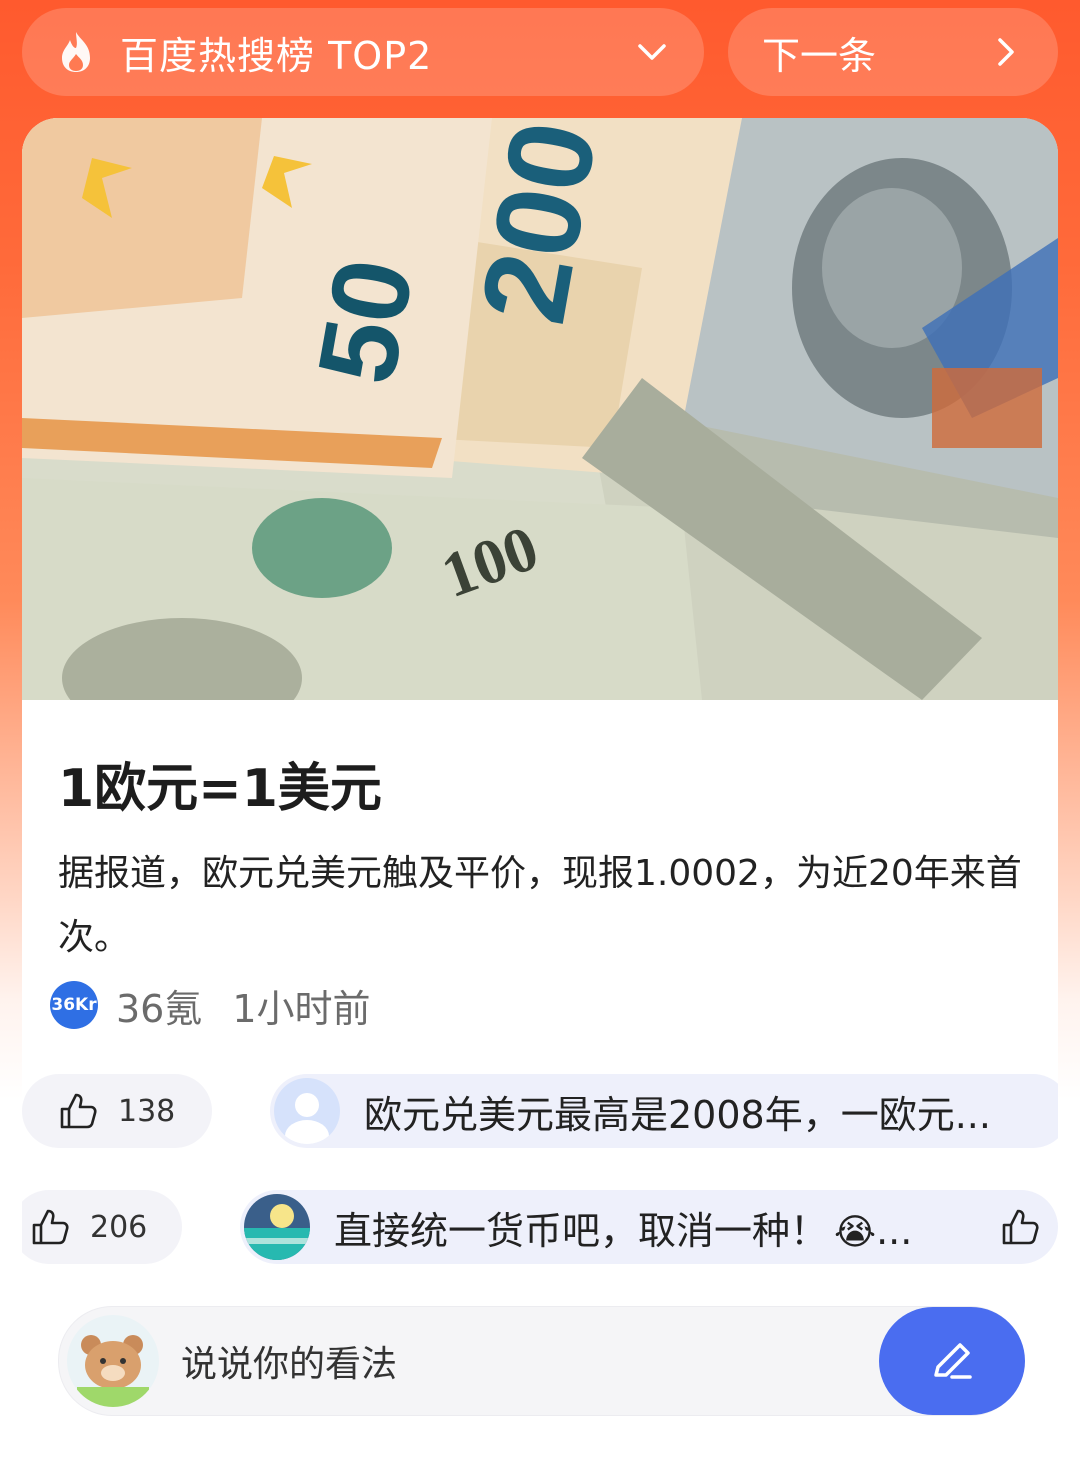  Describe the element at coordinates (117, 1111) in the screenshot. I see `comment-like-button: 138` at that location.